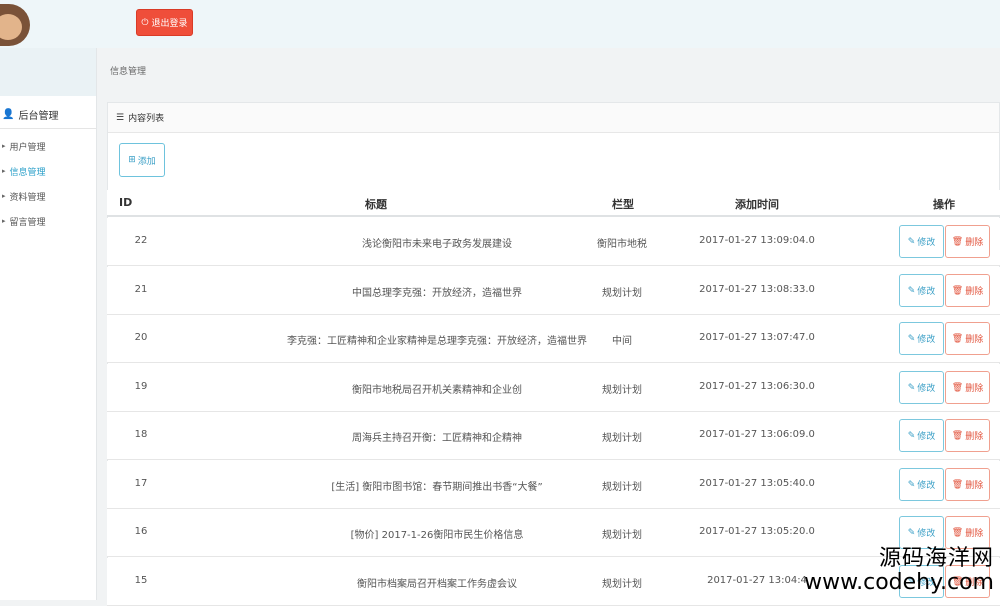 Image resolution: width=1000 pixels, height=606 pixels. What do you see at coordinates (141, 289) in the screenshot?
I see `cell-id: 21` at bounding box center [141, 289].